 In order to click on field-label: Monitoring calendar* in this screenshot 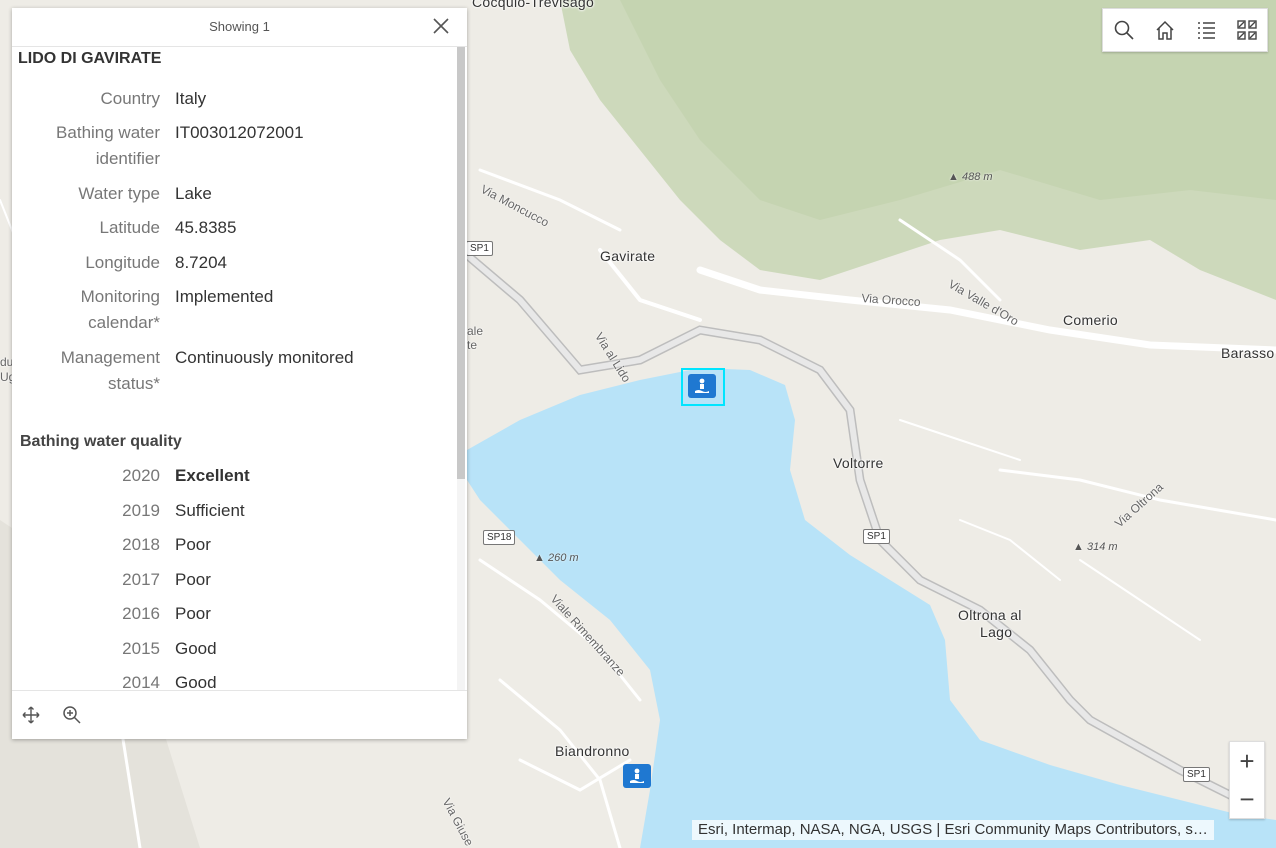, I will do `click(120, 309)`.